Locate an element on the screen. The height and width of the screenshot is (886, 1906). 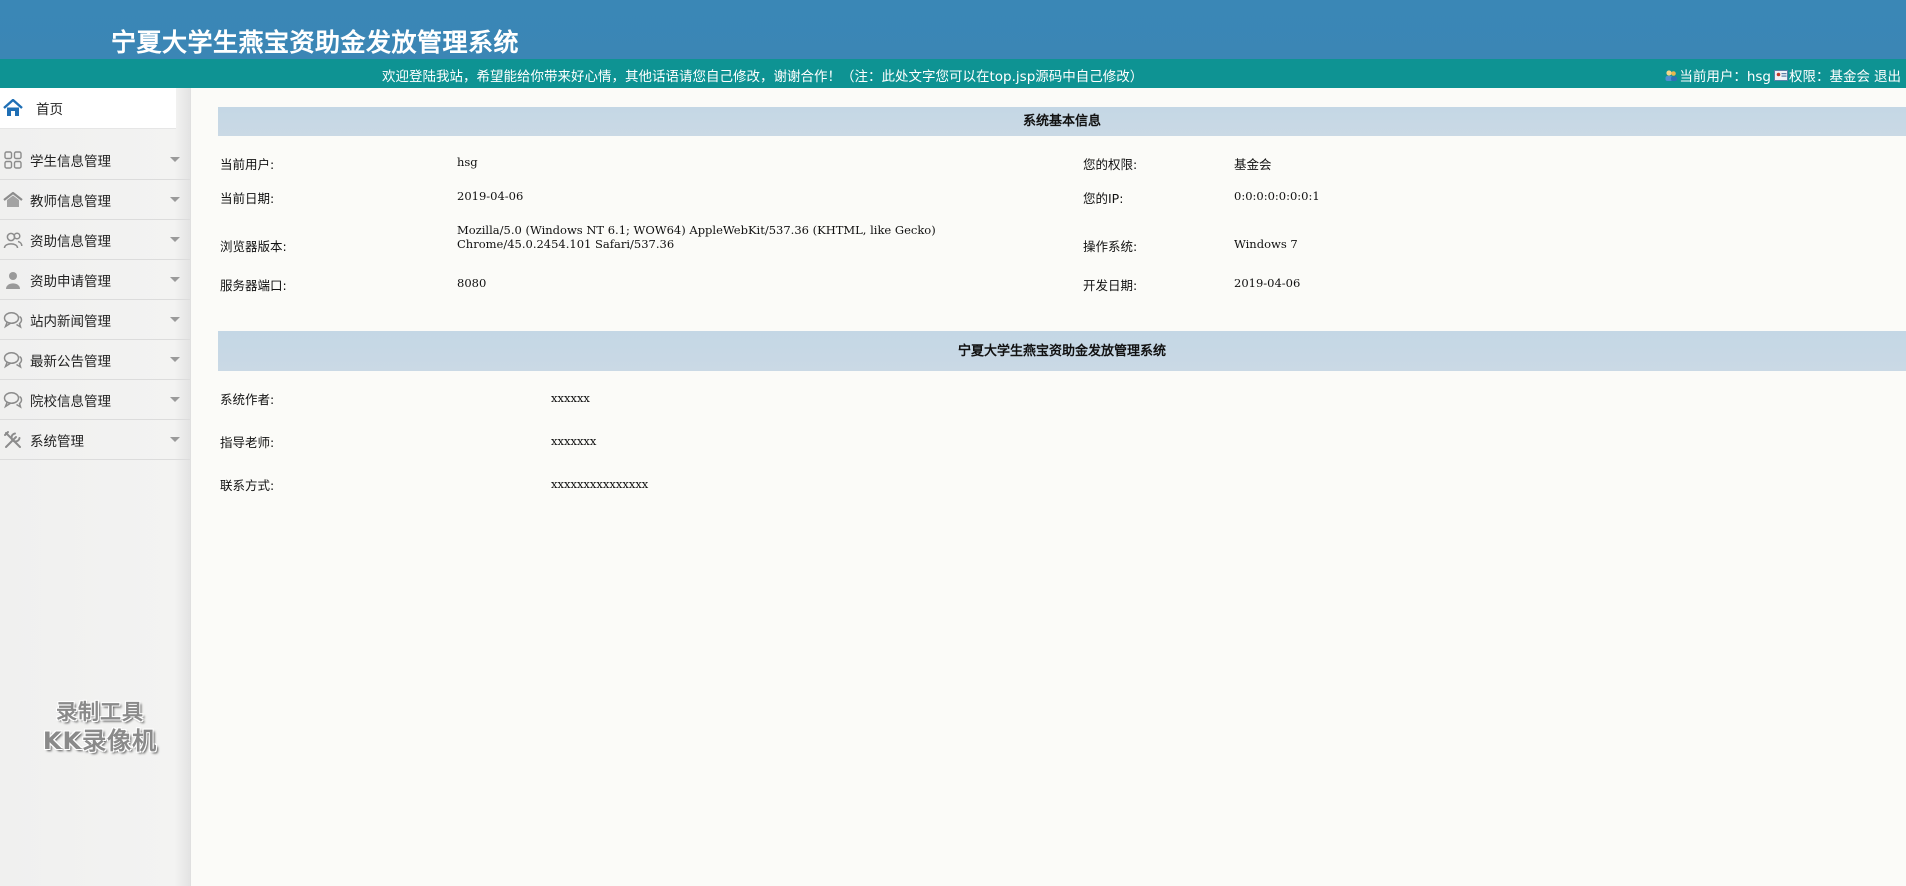
sidebar-item-label: 院校信息管理 is located at coordinates (70, 401).